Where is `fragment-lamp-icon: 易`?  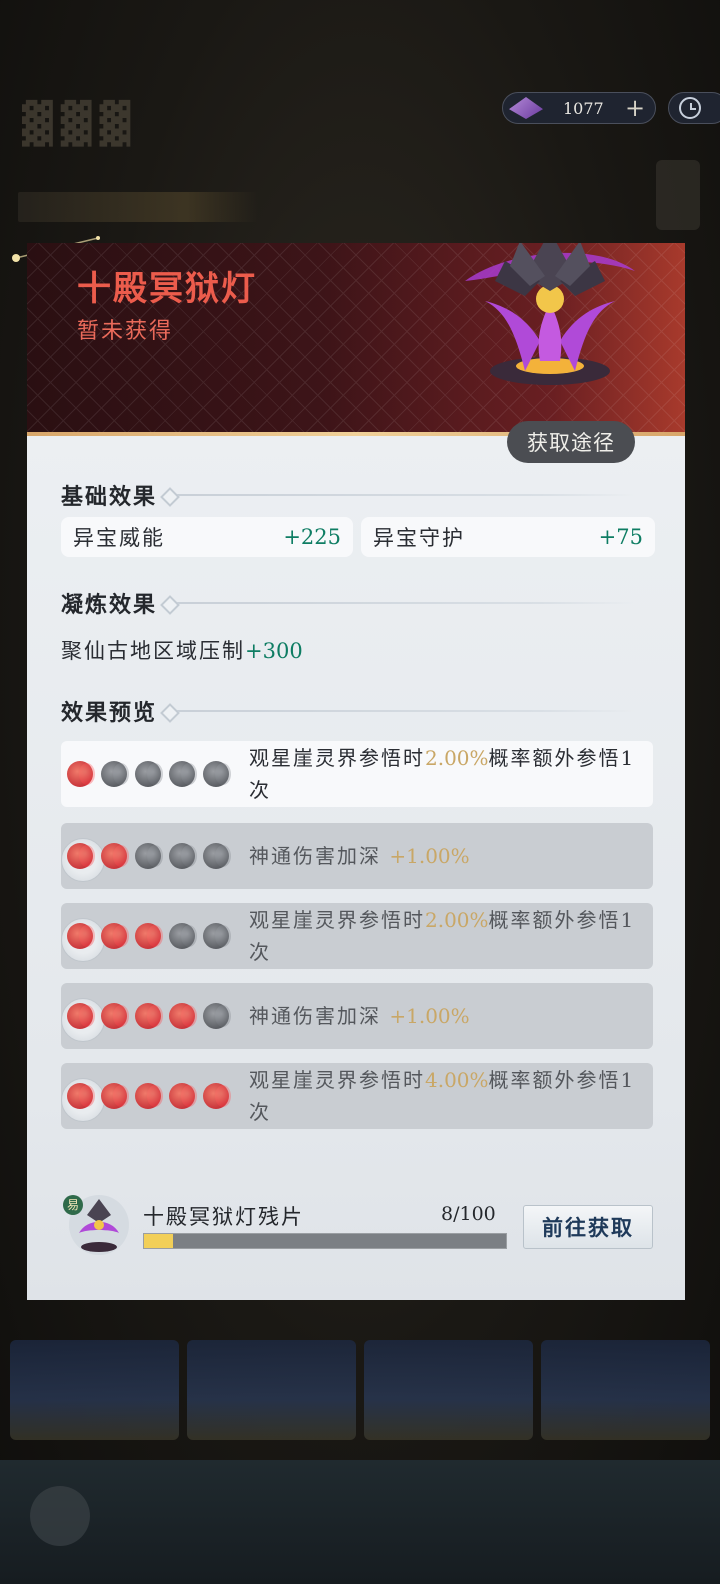 fragment-lamp-icon: 易 is located at coordinates (96, 1225).